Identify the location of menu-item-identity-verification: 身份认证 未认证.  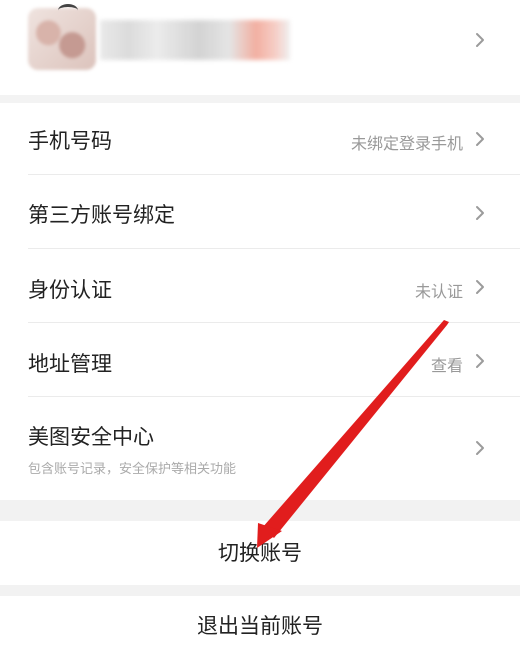
(260, 286).